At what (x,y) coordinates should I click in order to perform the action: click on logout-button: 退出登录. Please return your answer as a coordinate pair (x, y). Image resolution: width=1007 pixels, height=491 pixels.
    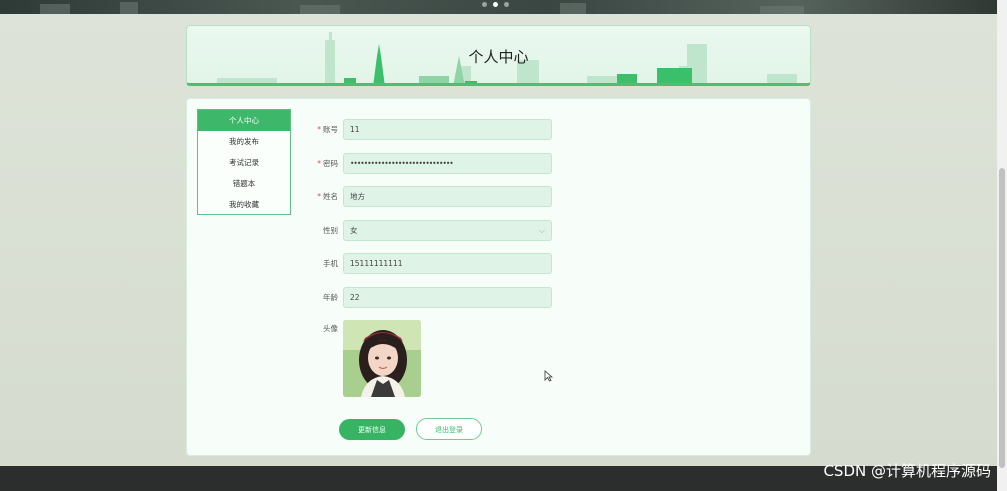
    Looking at the image, I should click on (449, 429).